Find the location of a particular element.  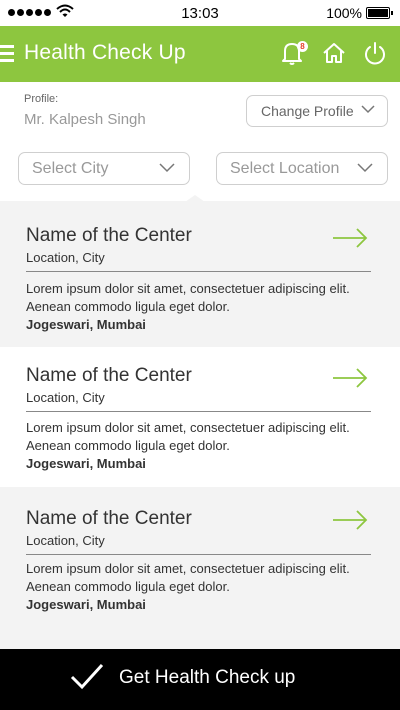

location-select-placeholder: Select Location is located at coordinates (285, 168).